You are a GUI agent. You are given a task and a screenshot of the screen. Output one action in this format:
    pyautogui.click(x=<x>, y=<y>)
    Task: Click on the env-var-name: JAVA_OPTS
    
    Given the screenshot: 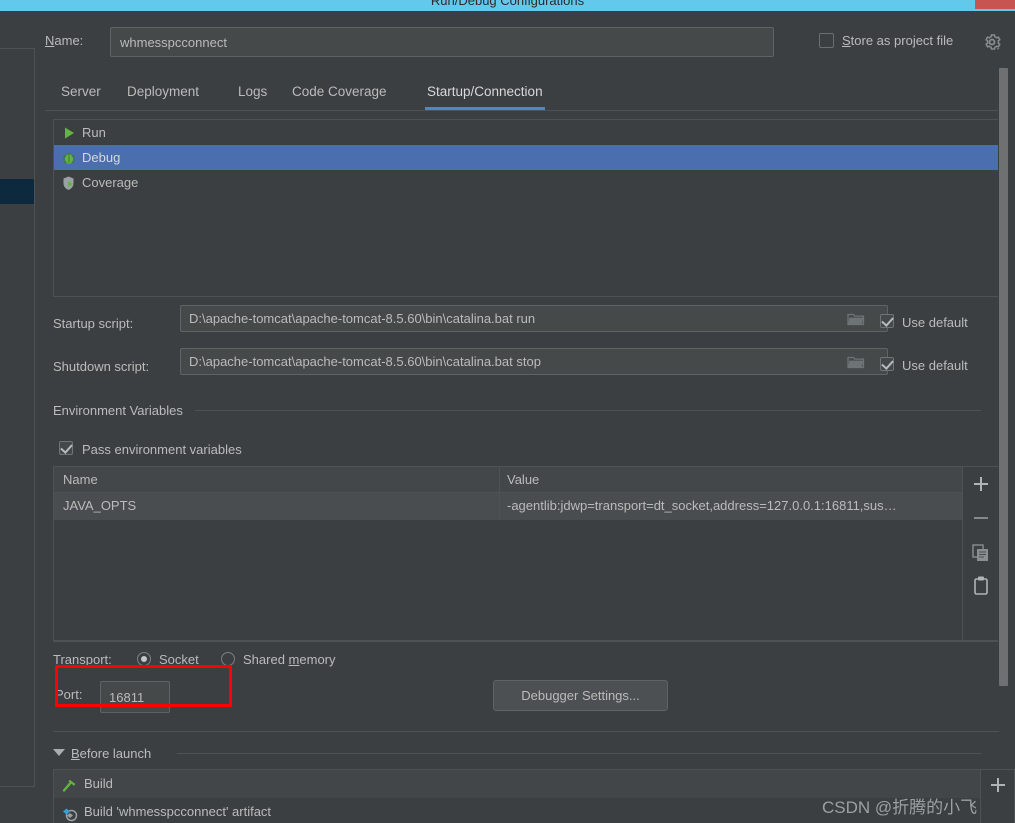 What is the action you would take?
    pyautogui.click(x=100, y=505)
    